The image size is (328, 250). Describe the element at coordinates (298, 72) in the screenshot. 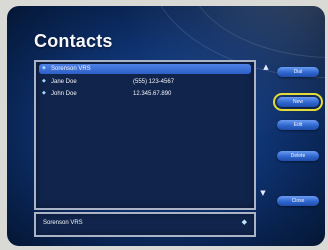

I see `dial-button: Dial` at that location.